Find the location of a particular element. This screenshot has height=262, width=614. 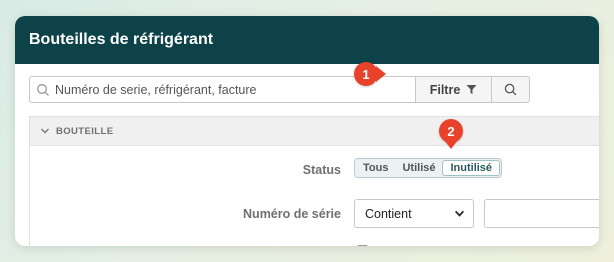

checkbox is located at coordinates (362, 245).